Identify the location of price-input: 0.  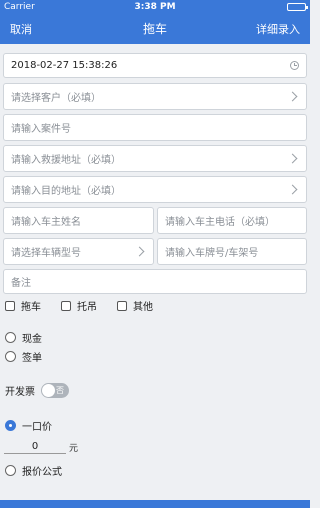
(35, 446).